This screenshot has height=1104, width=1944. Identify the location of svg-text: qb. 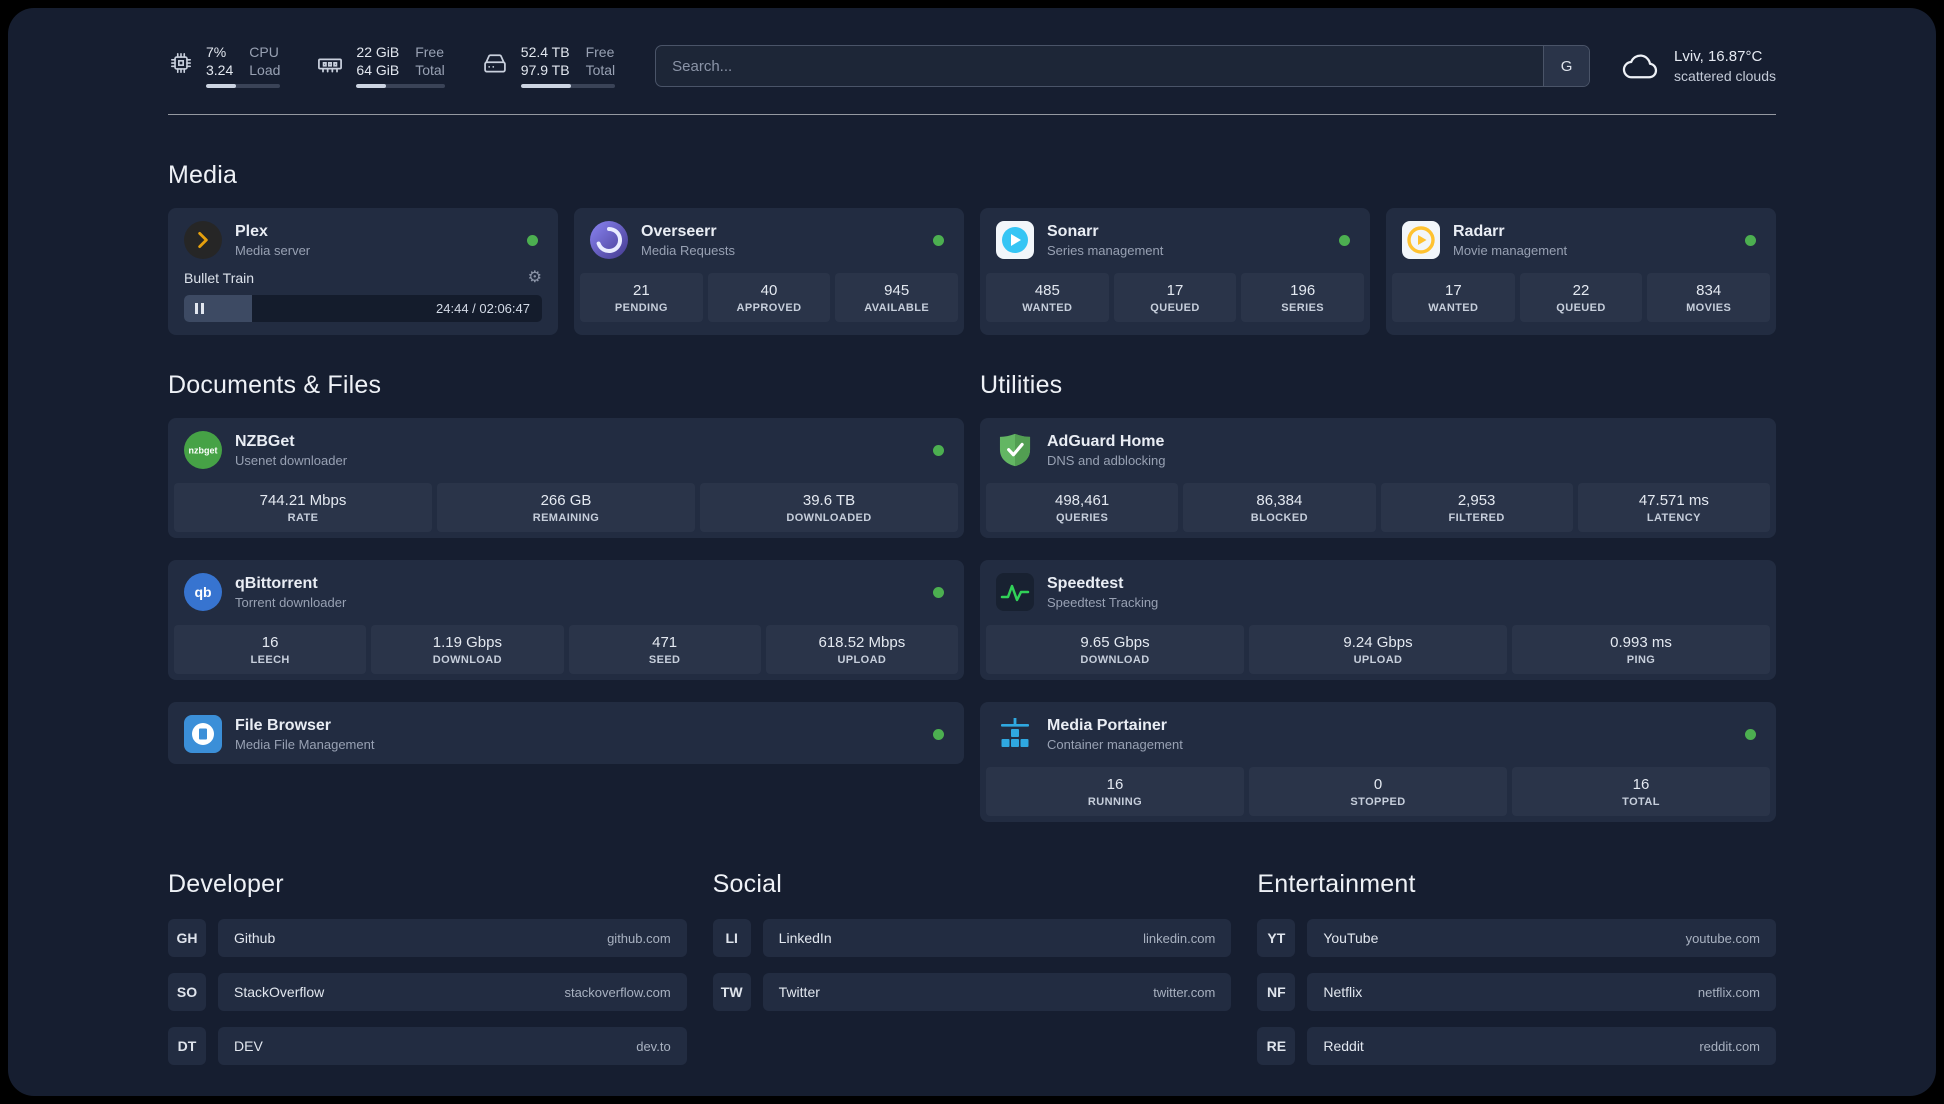
(202, 592).